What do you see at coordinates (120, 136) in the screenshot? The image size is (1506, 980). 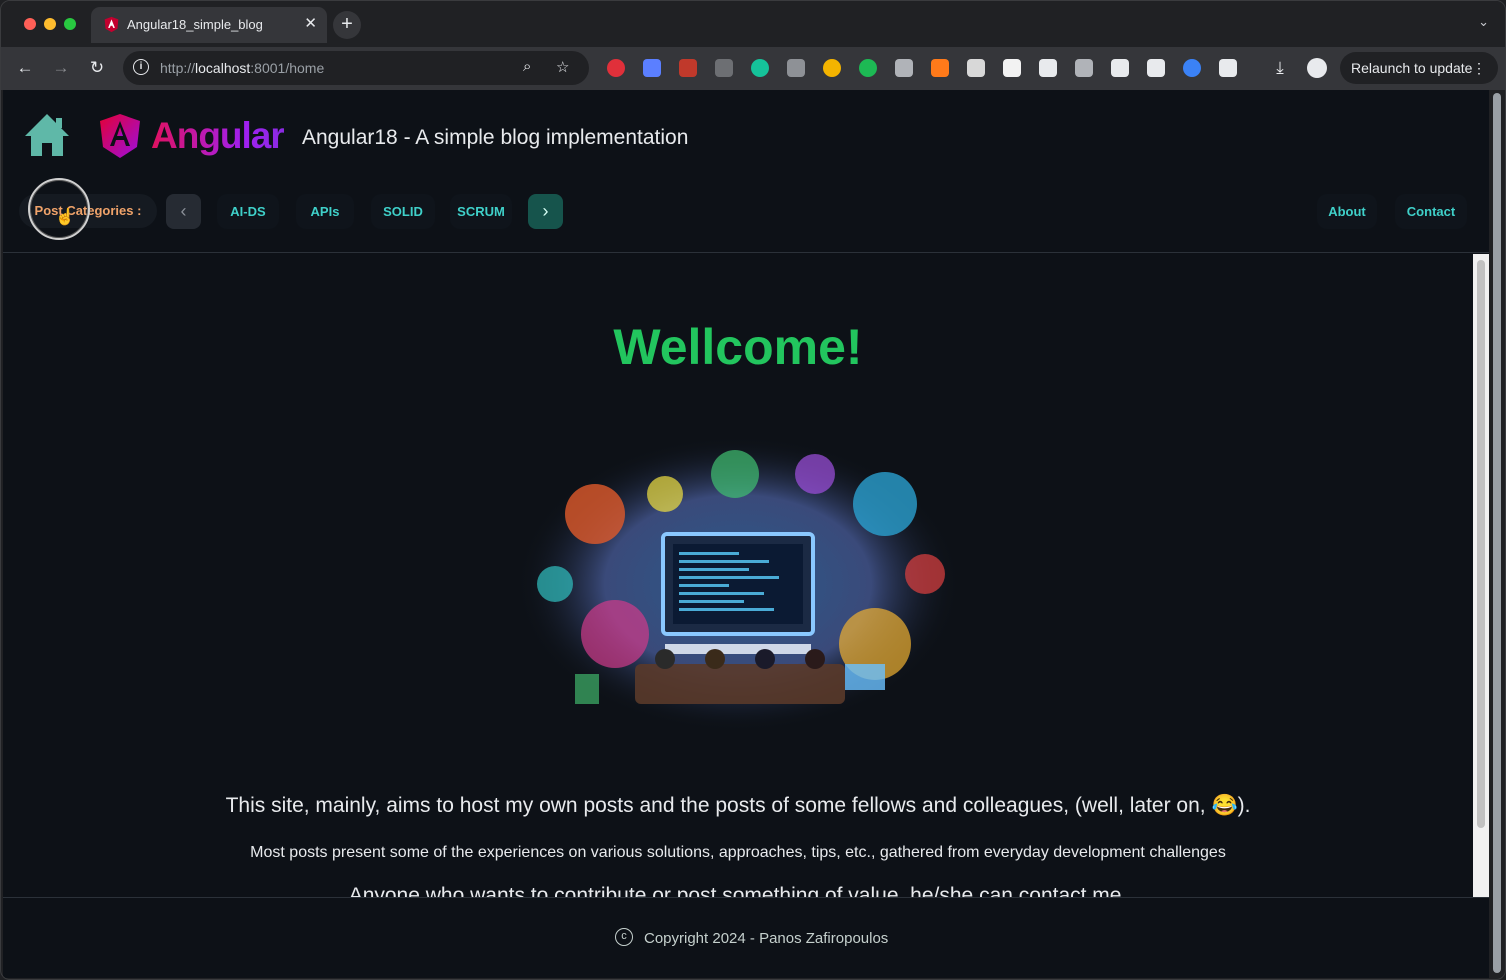 I see `angular-logo-icon` at bounding box center [120, 136].